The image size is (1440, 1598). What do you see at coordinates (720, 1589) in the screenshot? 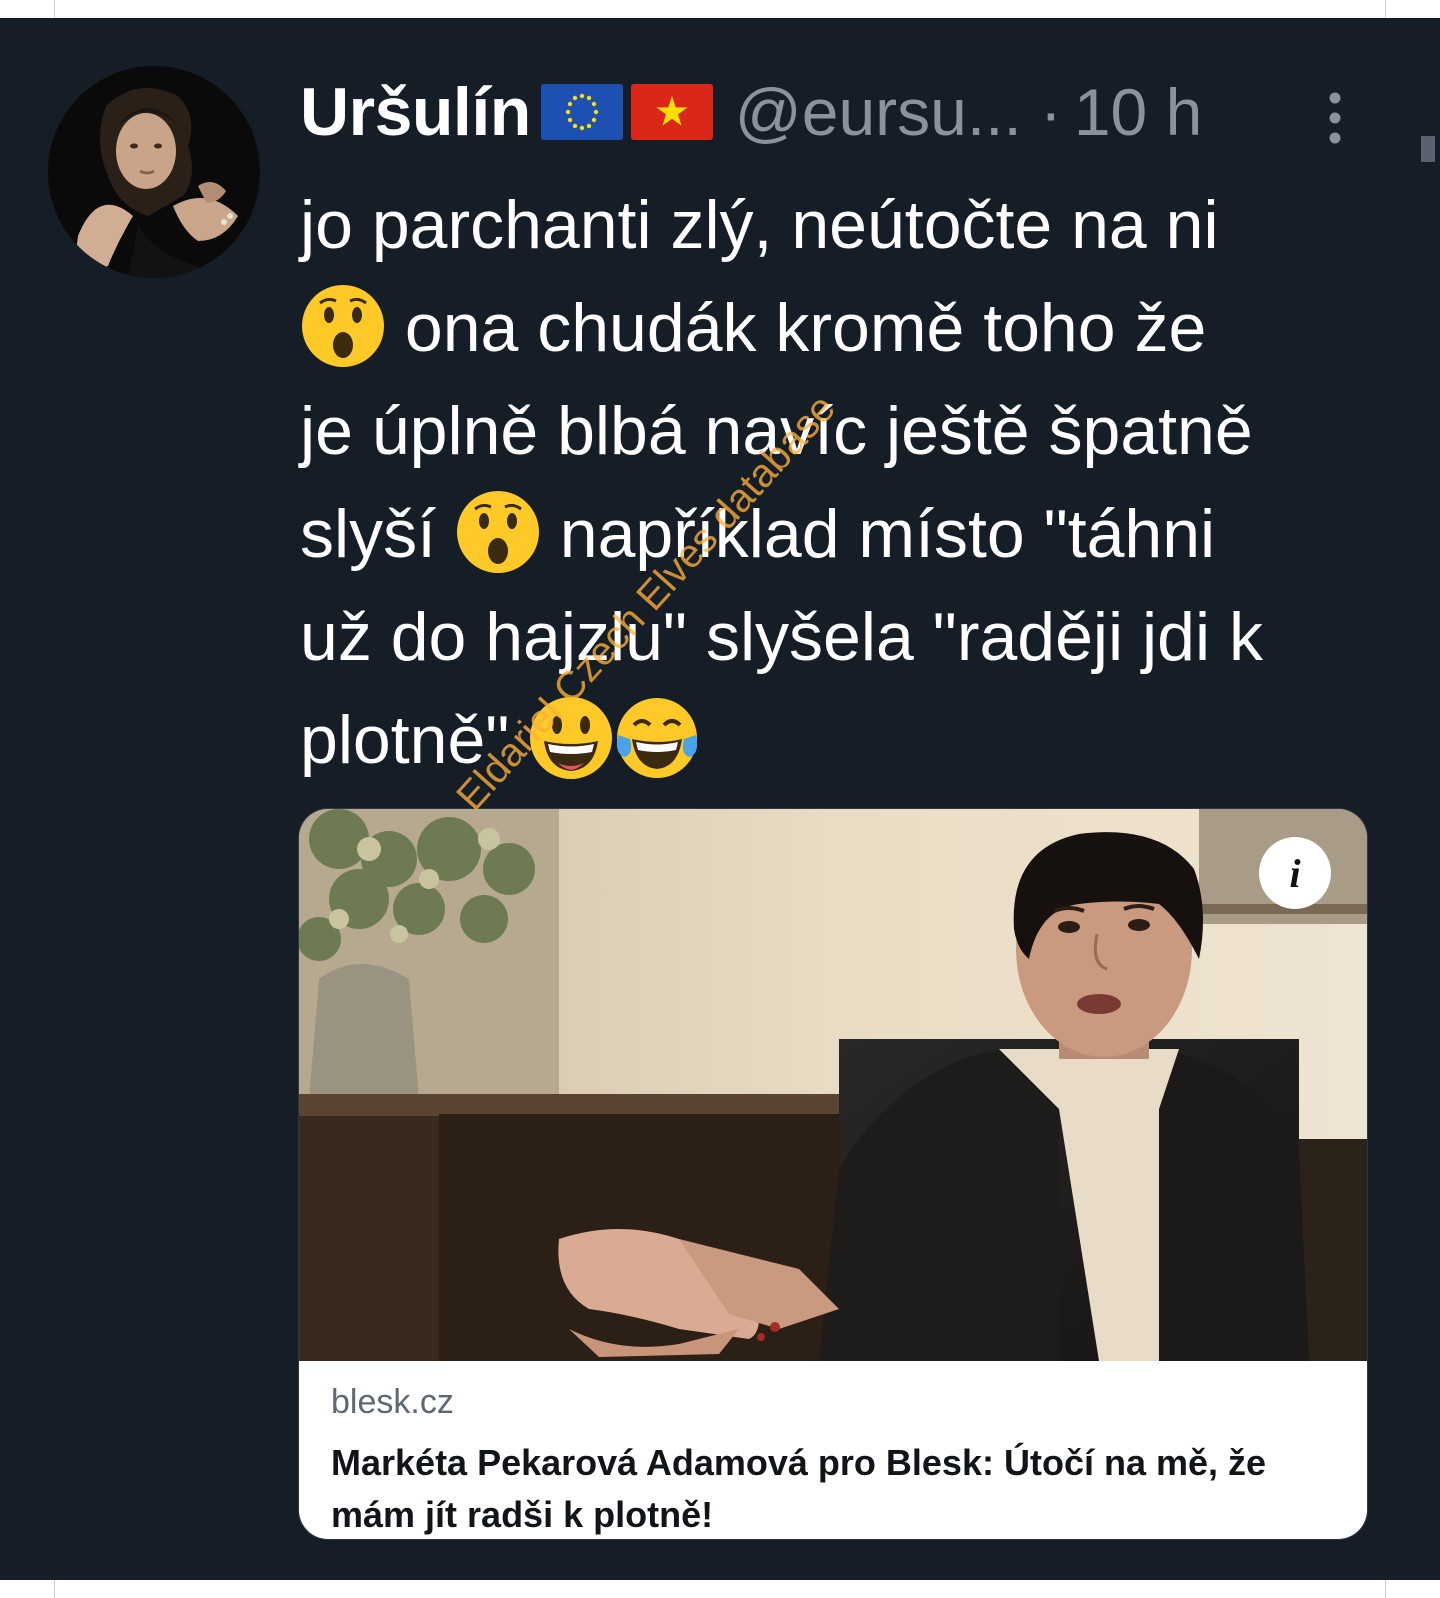
I see `bottom-strip` at bounding box center [720, 1589].